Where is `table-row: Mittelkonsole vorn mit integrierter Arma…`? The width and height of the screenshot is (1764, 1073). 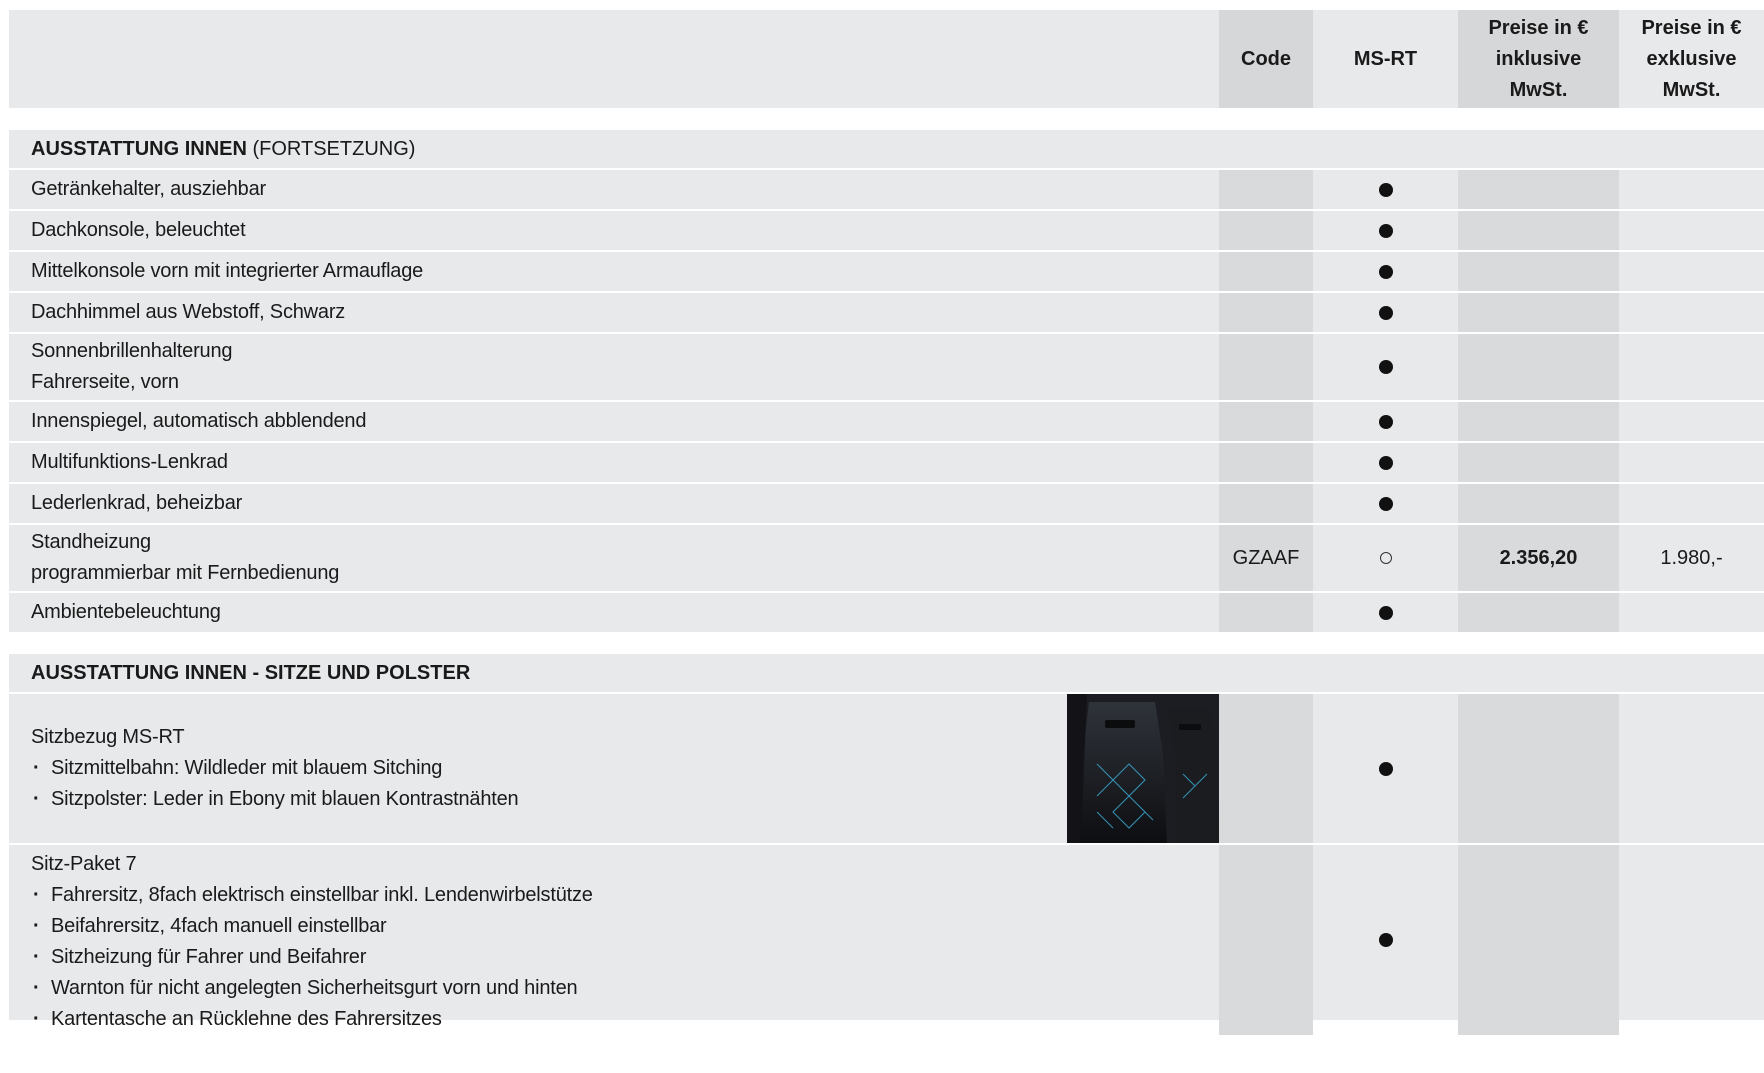 table-row: Mittelkonsole vorn mit integrierter Arma… is located at coordinates (886, 271).